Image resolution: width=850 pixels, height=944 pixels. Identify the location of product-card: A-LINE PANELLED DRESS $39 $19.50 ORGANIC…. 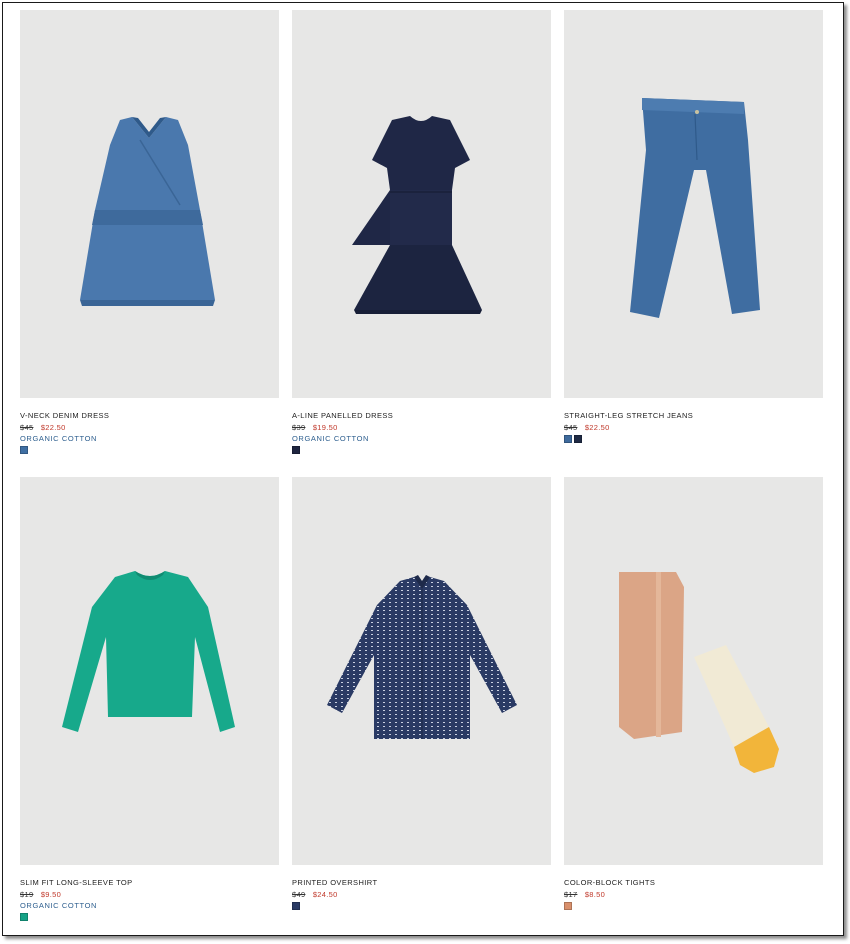
(421, 232).